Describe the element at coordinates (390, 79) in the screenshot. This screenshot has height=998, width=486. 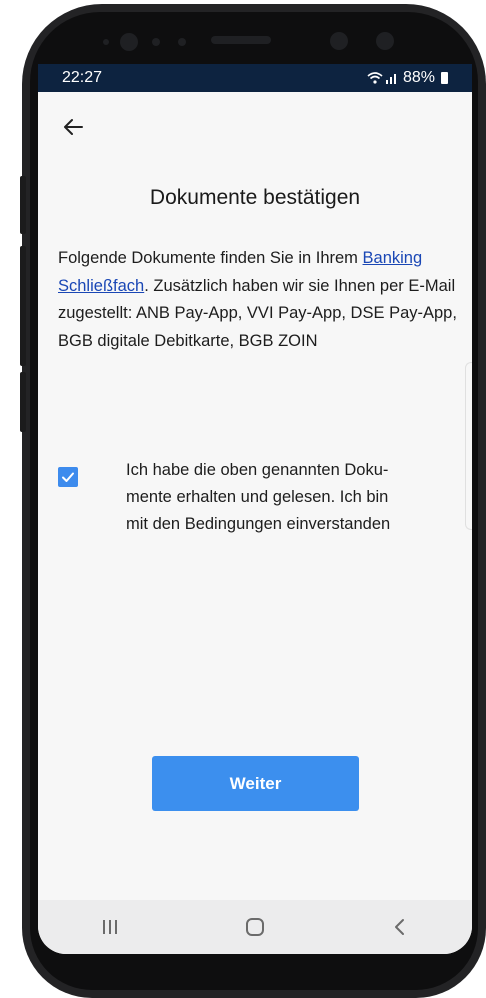
I see `signal-icon` at that location.